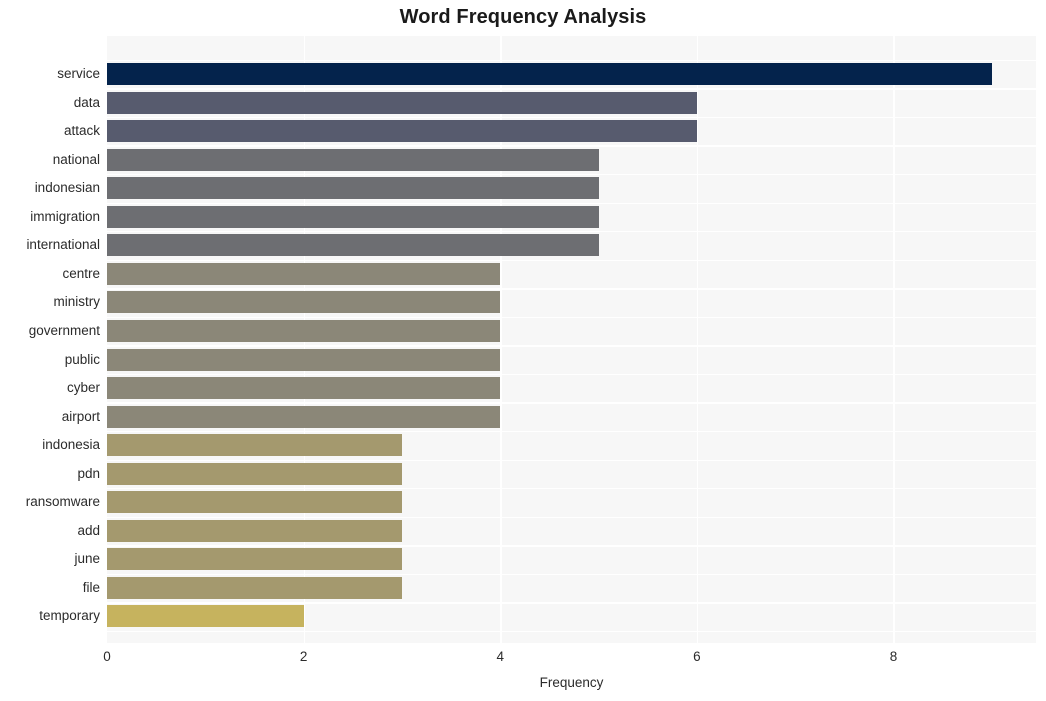  What do you see at coordinates (893, 656) in the screenshot?
I see `x-axis-tick-label: 8` at bounding box center [893, 656].